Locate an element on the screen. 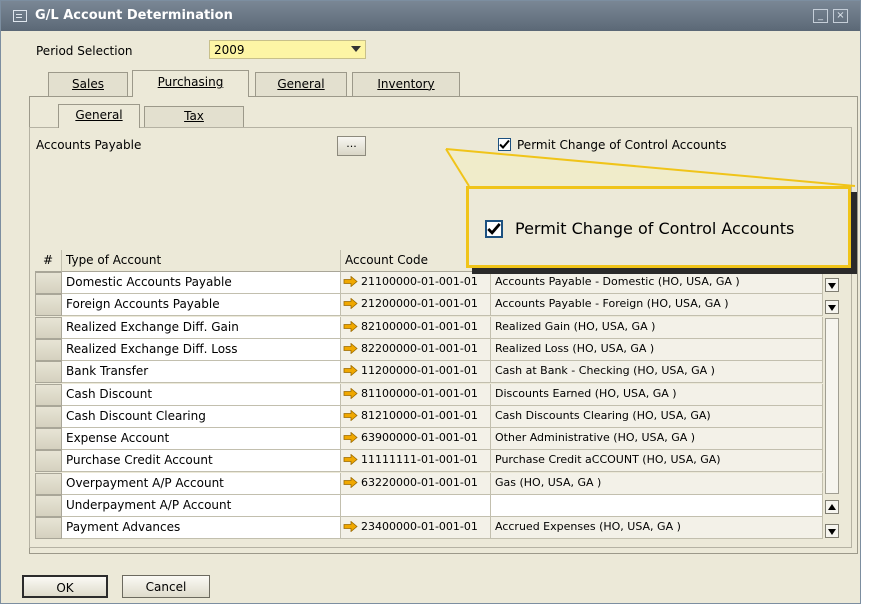  account-code-cell is located at coordinates (416, 506).